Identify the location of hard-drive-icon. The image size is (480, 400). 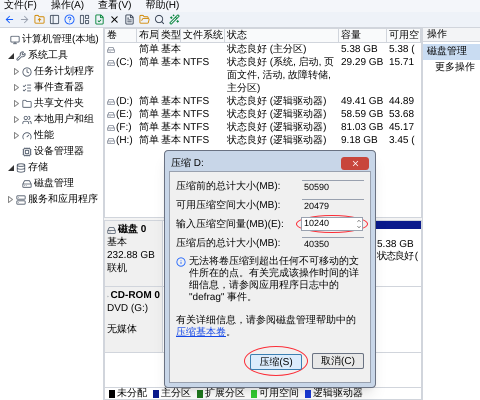
(27, 183).